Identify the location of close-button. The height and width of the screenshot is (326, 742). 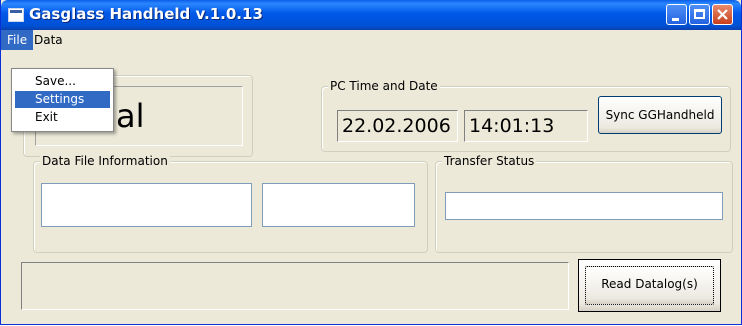
(722, 14).